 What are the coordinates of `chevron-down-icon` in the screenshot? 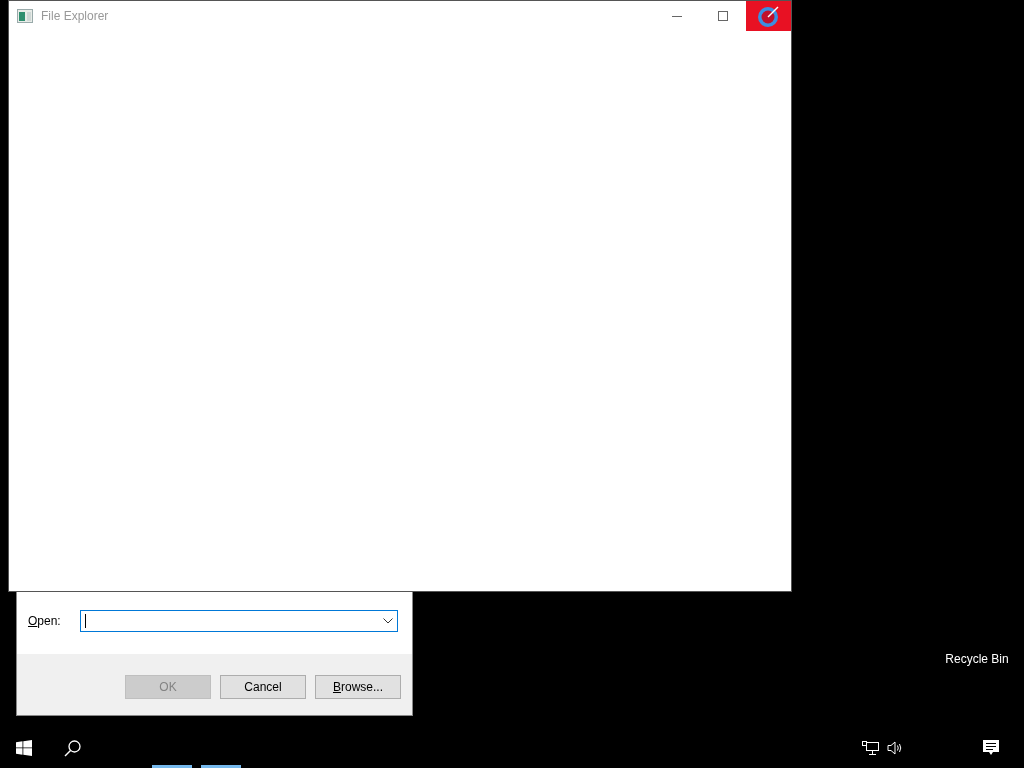 It's located at (388, 620).